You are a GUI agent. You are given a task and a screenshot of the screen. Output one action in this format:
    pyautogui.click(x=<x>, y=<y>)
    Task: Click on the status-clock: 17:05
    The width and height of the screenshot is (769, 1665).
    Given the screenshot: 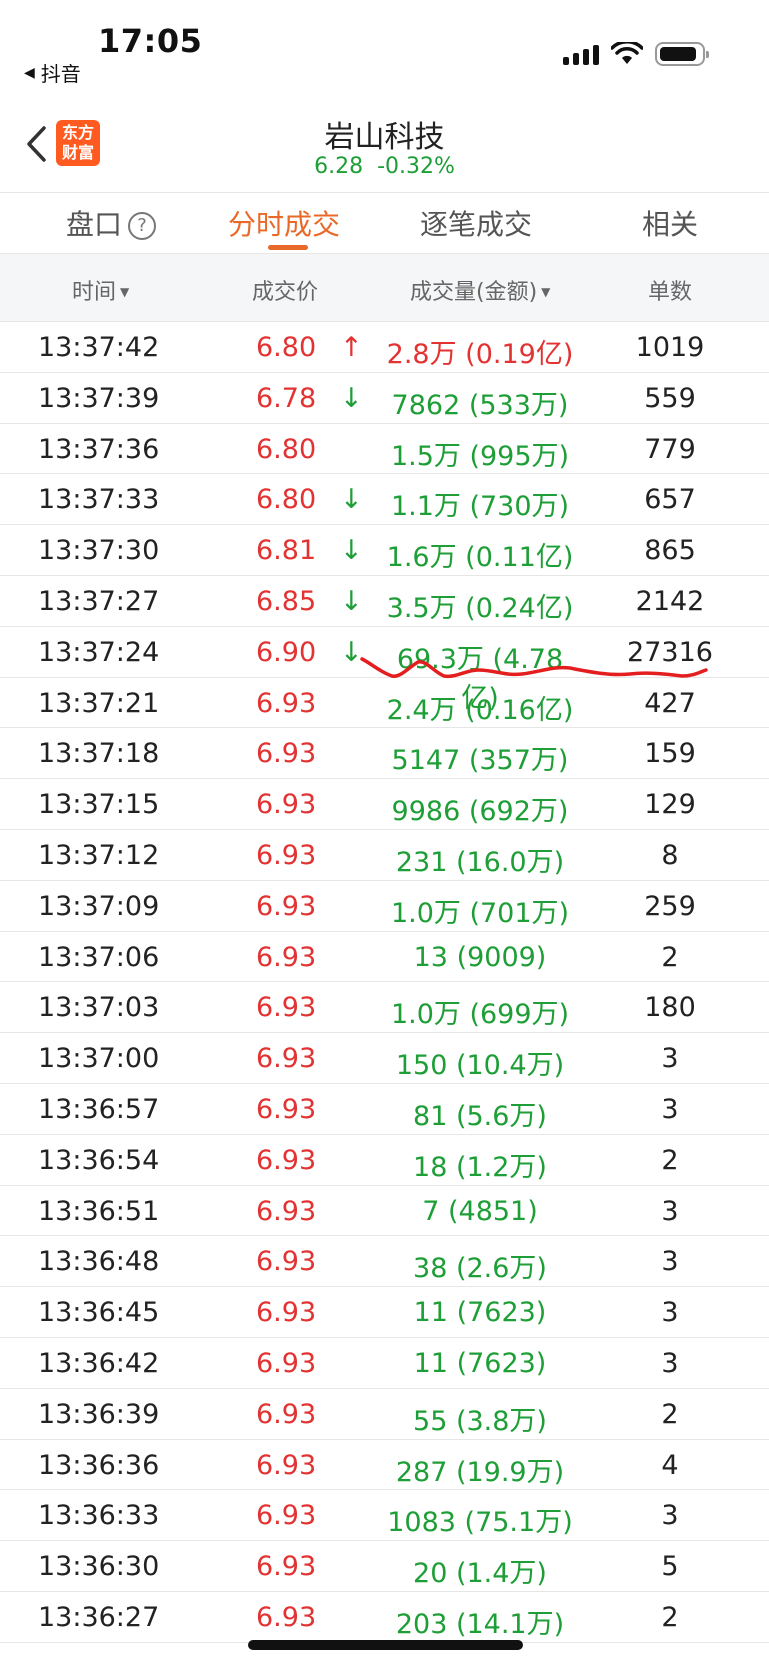 What is the action you would take?
    pyautogui.click(x=150, y=41)
    